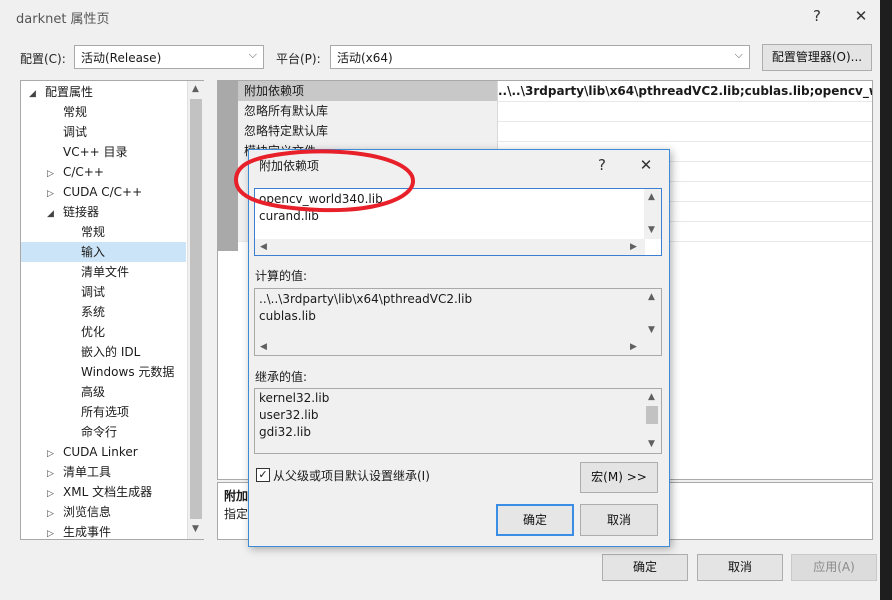 The width and height of the screenshot is (892, 600). Describe the element at coordinates (450, 347) in the screenshot. I see `computed-hscrollbar: ◀ ▶` at that location.